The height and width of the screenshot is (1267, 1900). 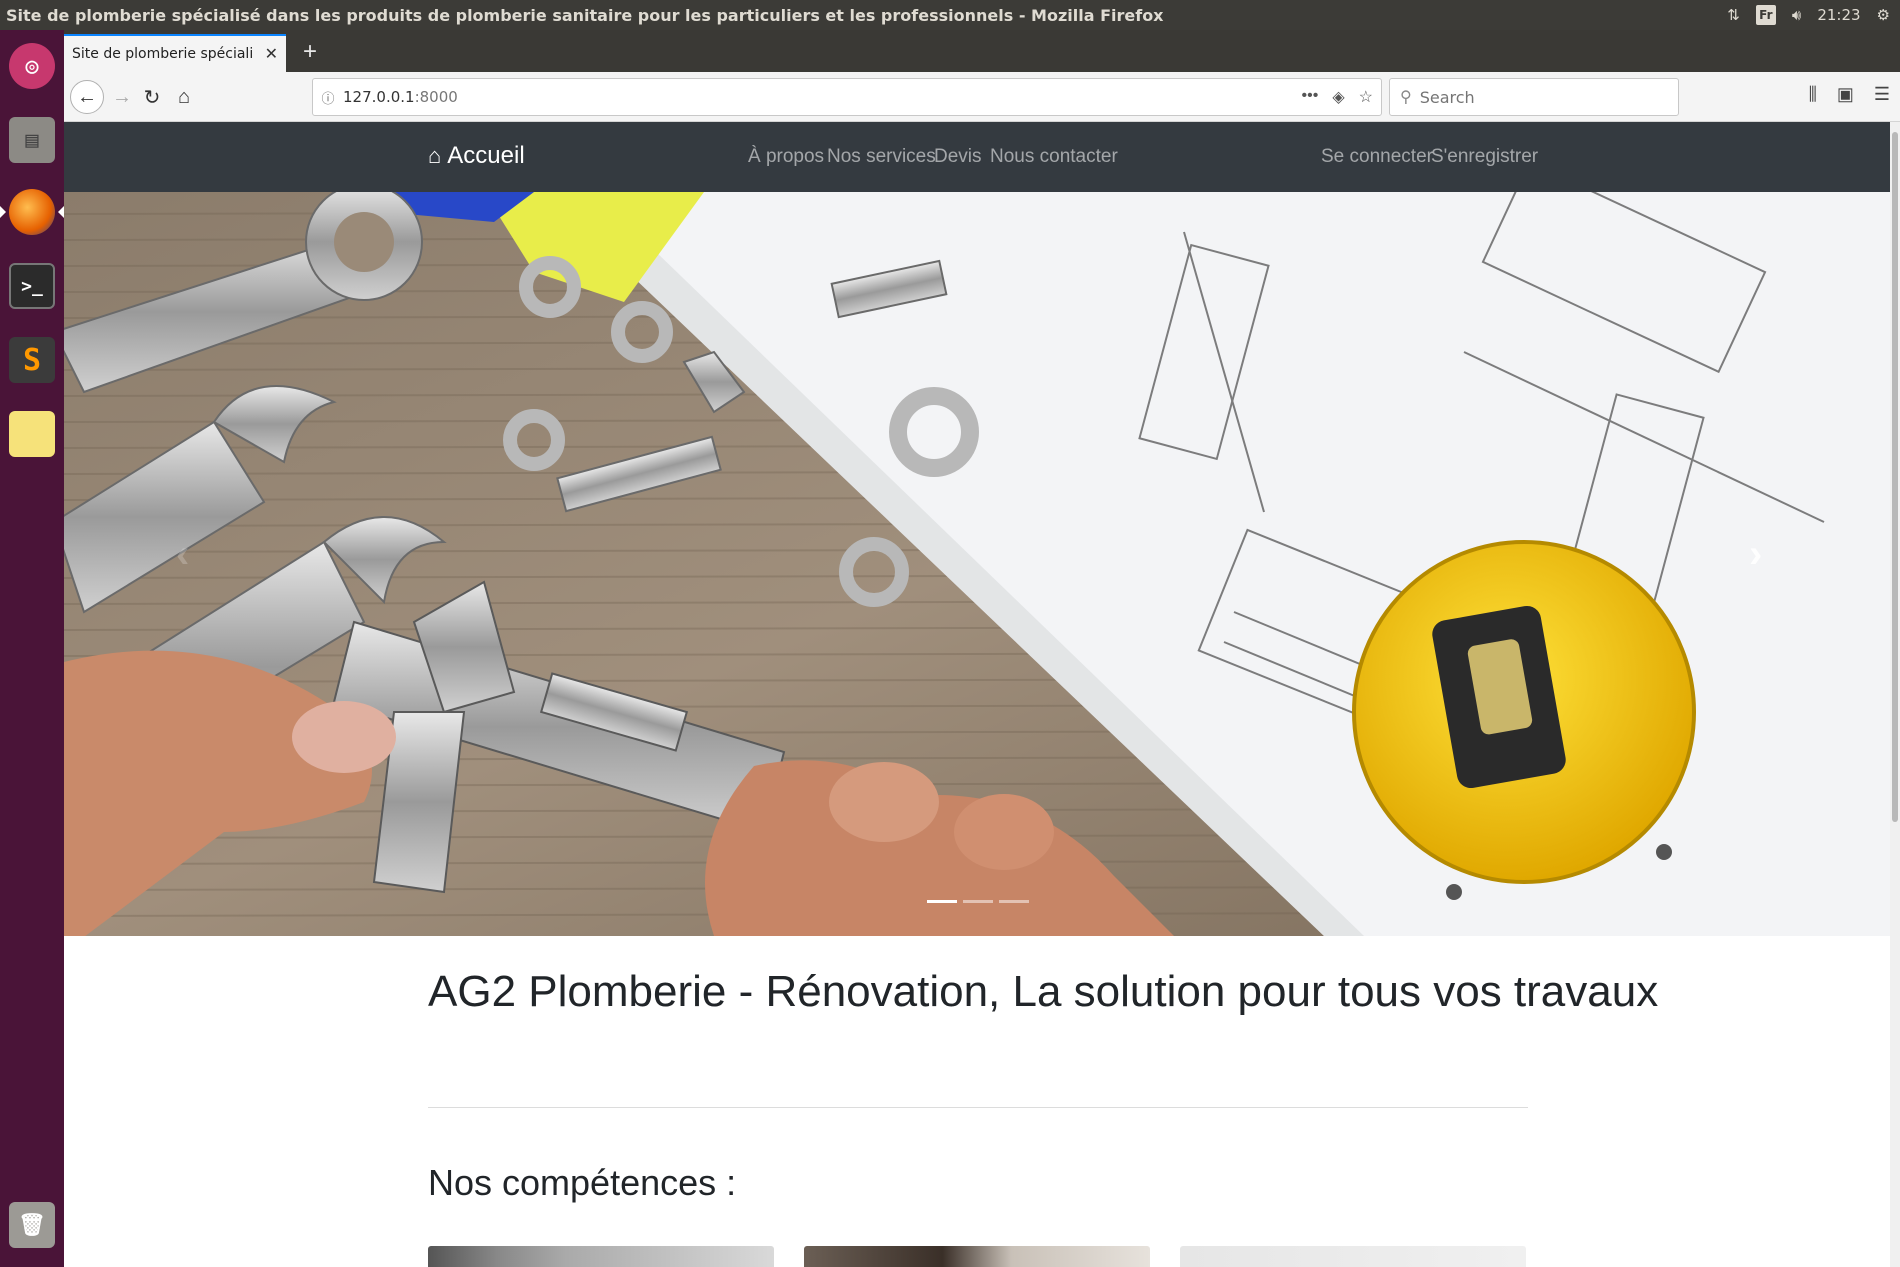 I want to click on bookmark-star-icon: ☆, so click(x=1366, y=97).